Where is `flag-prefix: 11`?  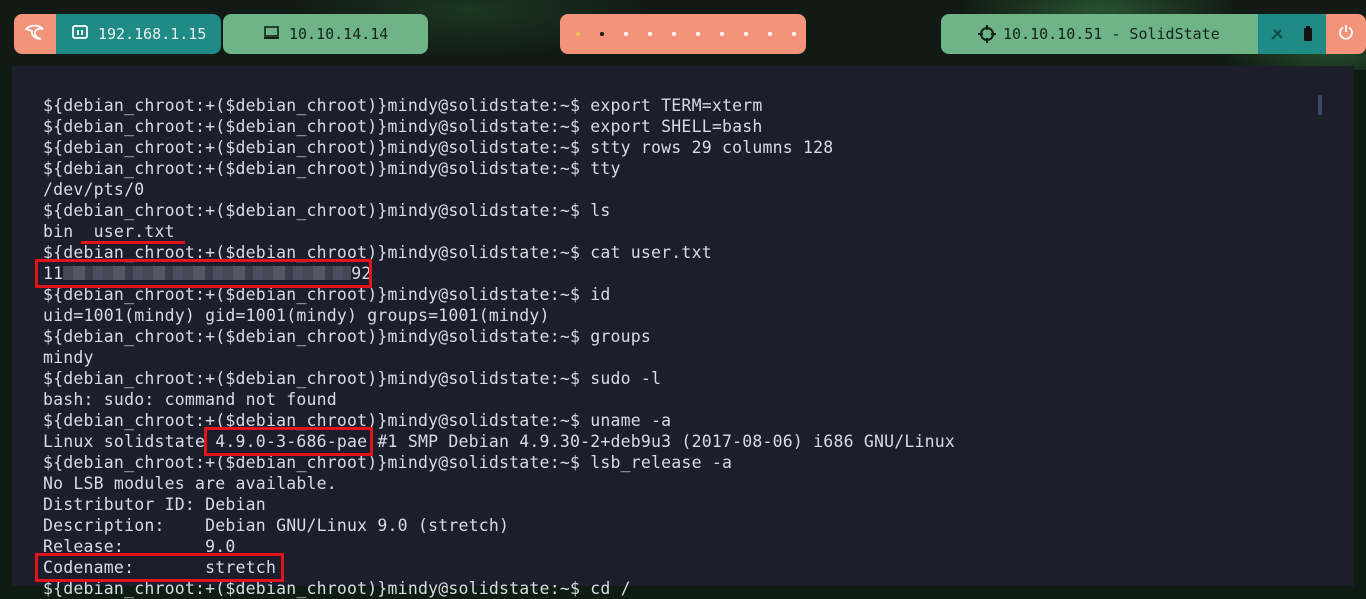
flag-prefix: 11 is located at coordinates (53, 273).